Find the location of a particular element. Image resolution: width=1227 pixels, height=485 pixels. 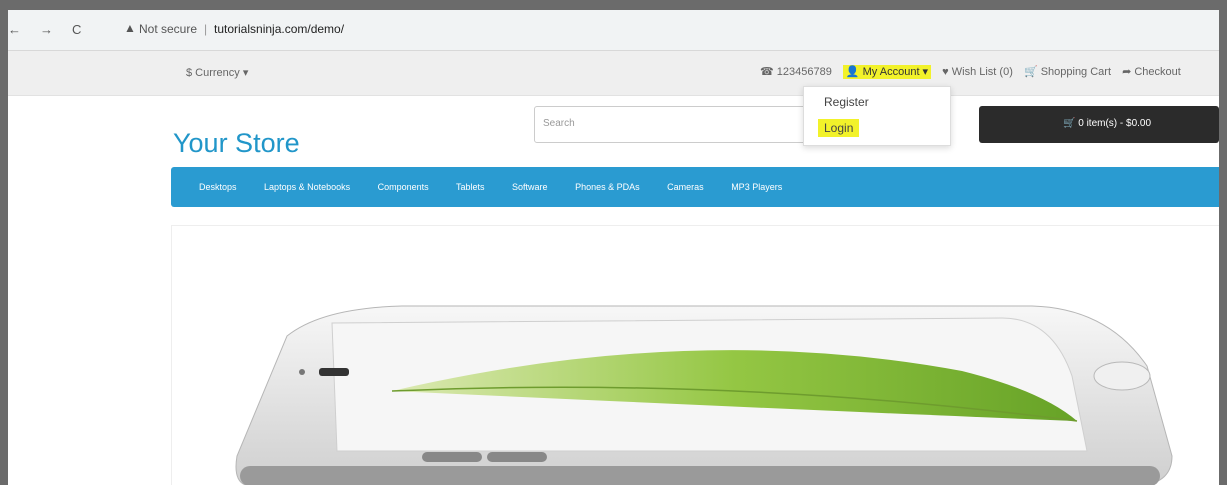

login-menu-item: Login is located at coordinates (839, 128).